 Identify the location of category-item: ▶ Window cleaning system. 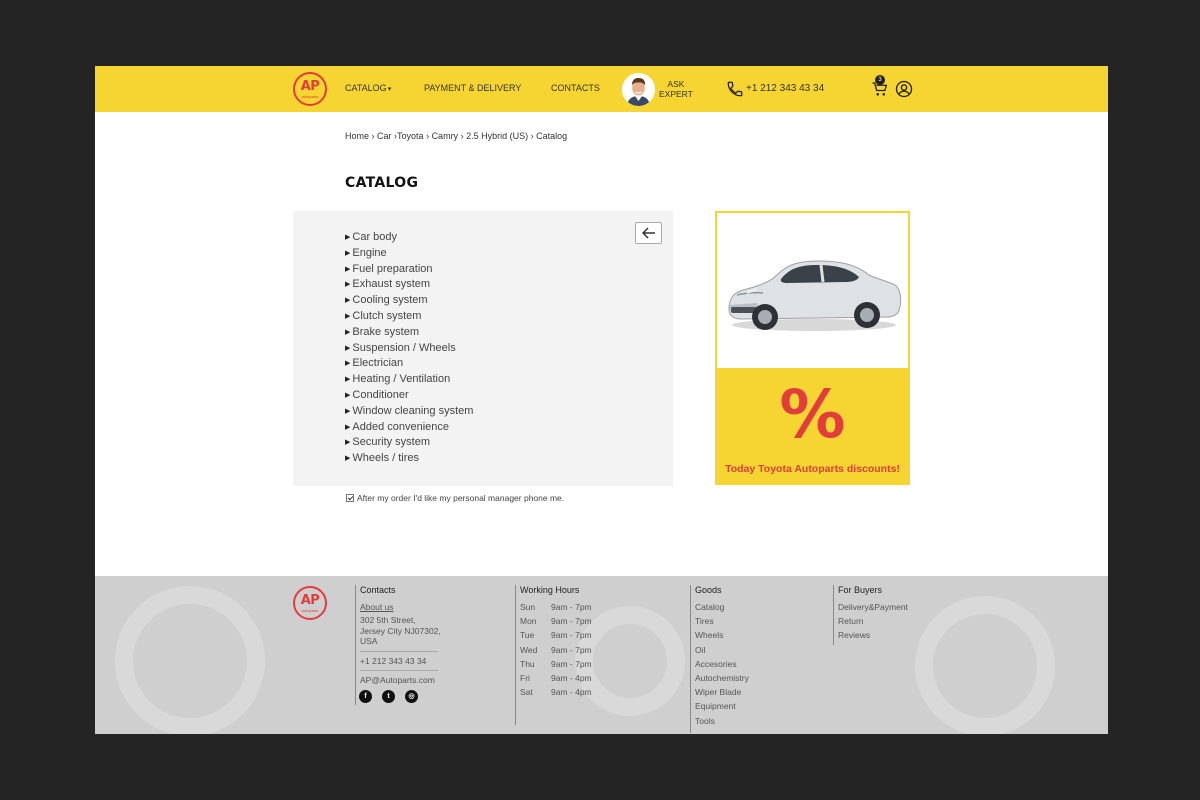
(409, 412).